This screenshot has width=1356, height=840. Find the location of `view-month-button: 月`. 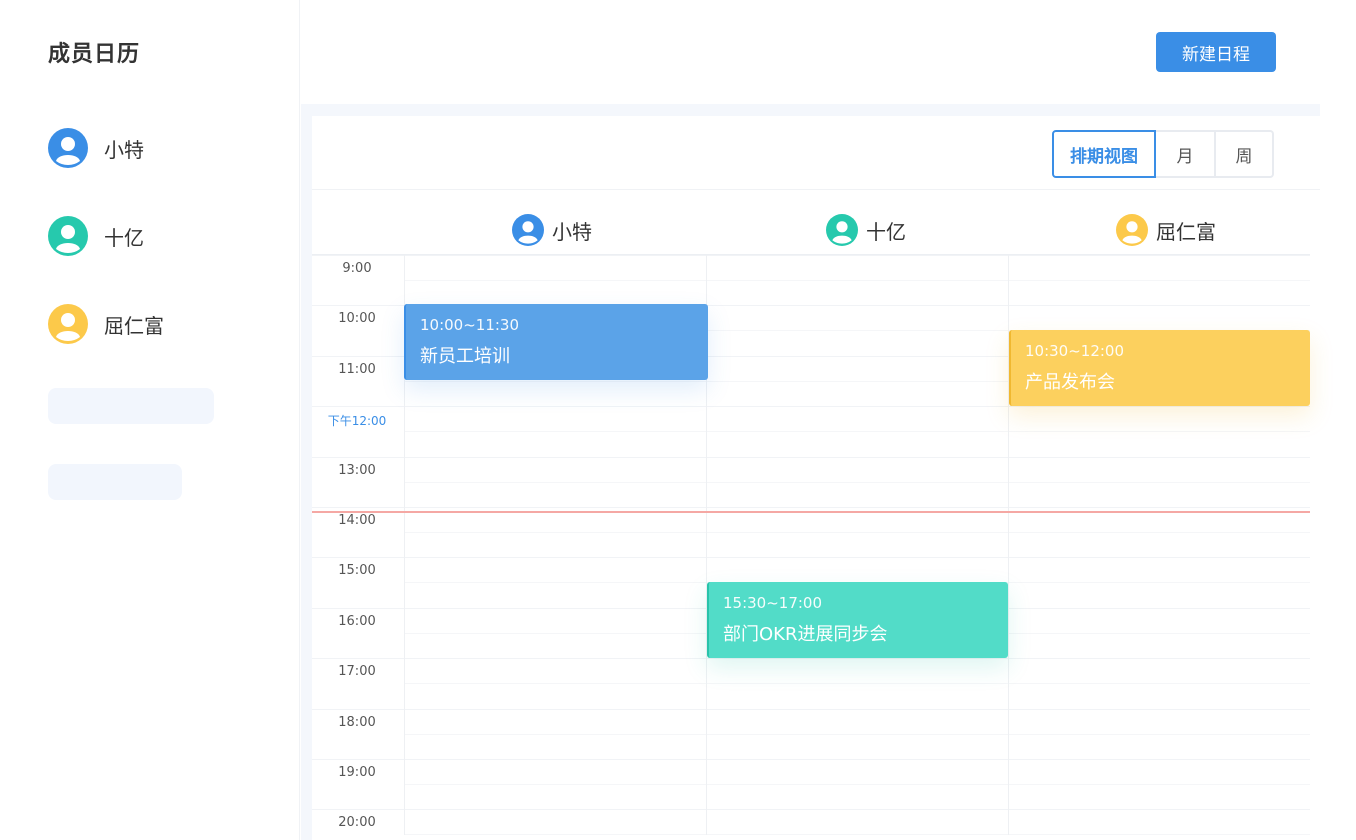

view-month-button: 月 is located at coordinates (1186, 154).